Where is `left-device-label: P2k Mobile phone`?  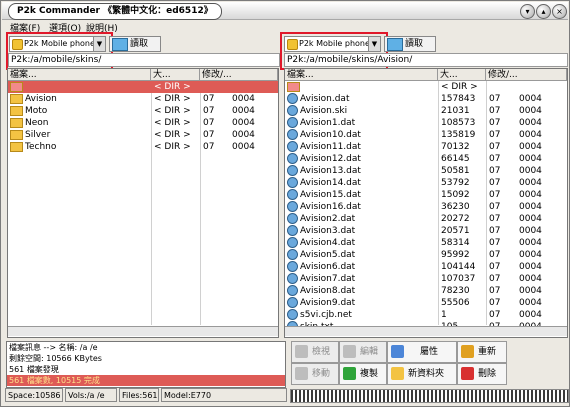 left-device-label: P2k Mobile phone is located at coordinates (59, 43).